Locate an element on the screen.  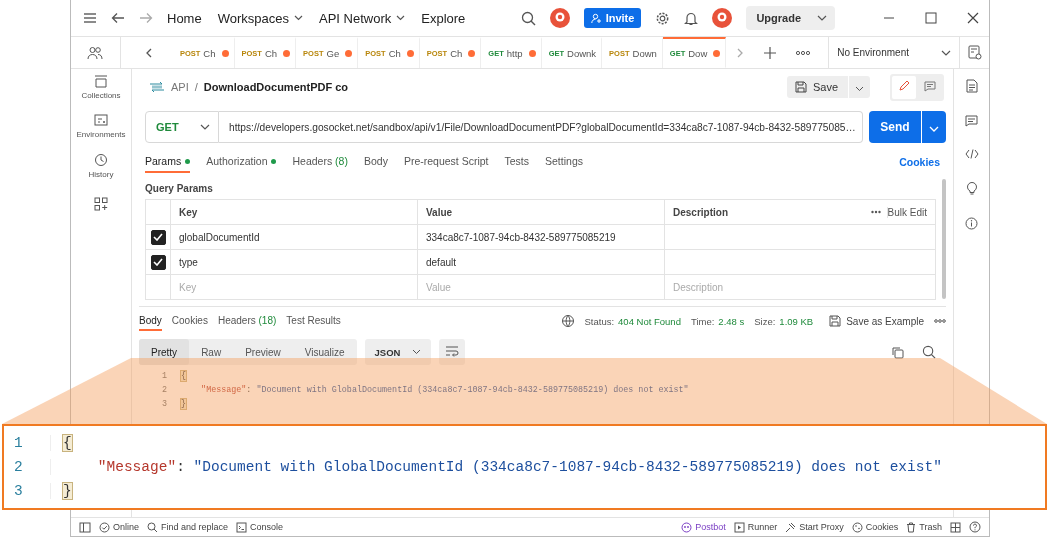
upgrade-button: Upgrade is located at coordinates (790, 18).